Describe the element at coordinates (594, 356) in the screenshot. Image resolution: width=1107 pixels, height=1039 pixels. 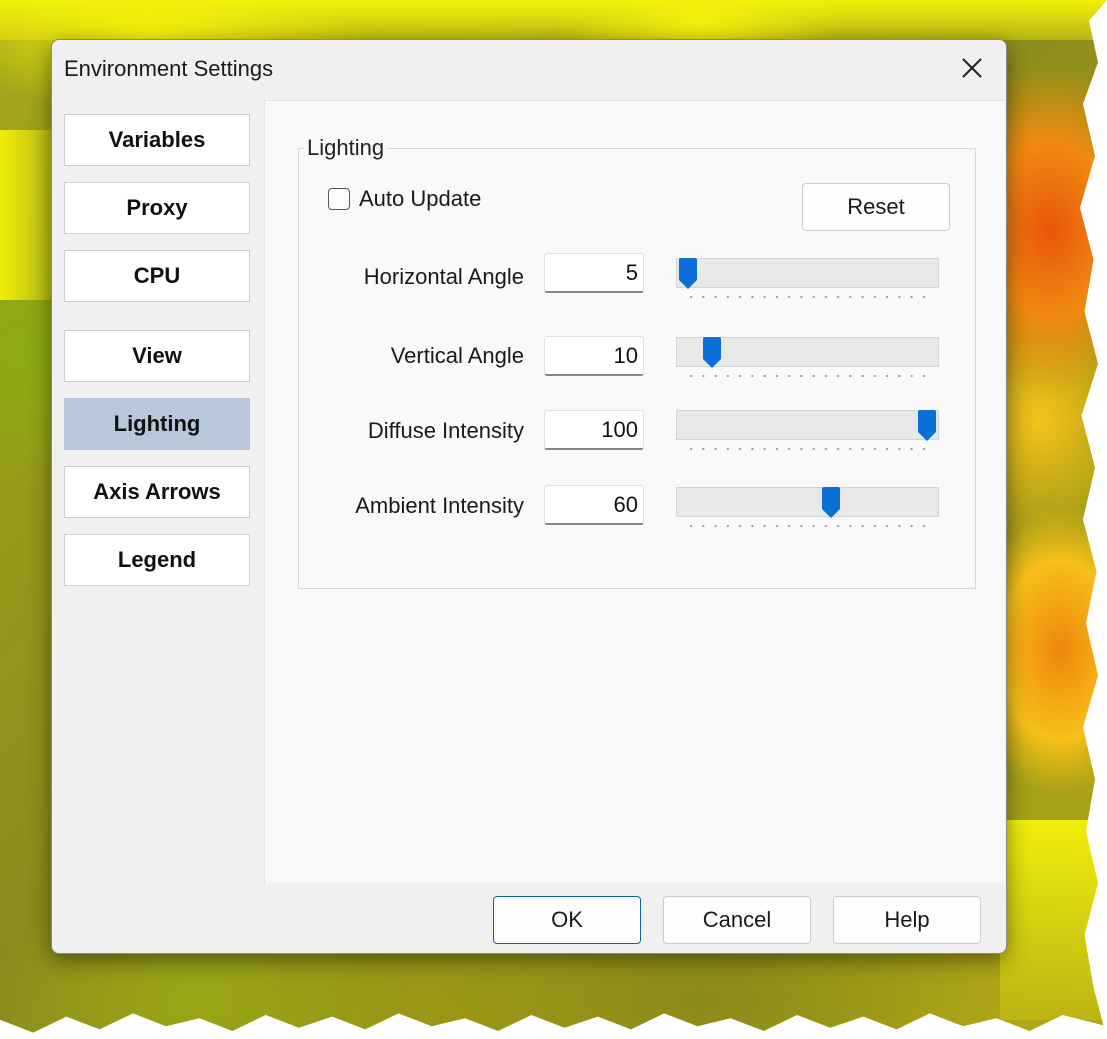
I see `vertical-angle-input` at that location.